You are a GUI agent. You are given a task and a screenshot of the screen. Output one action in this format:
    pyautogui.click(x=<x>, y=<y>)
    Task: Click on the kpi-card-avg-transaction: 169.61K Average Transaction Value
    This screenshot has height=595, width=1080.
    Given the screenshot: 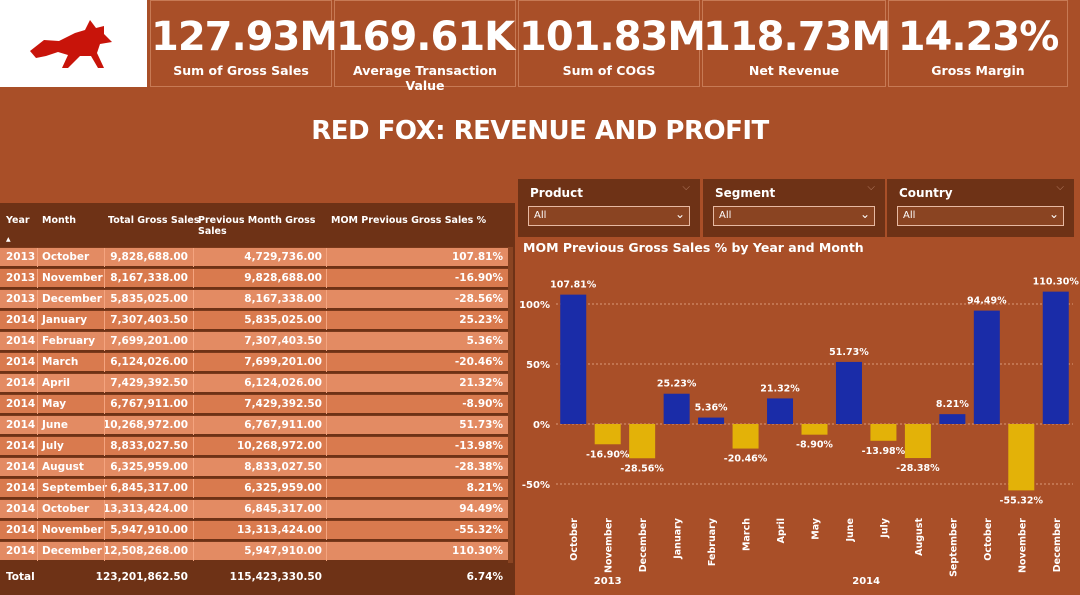 What is the action you would take?
    pyautogui.click(x=425, y=46)
    